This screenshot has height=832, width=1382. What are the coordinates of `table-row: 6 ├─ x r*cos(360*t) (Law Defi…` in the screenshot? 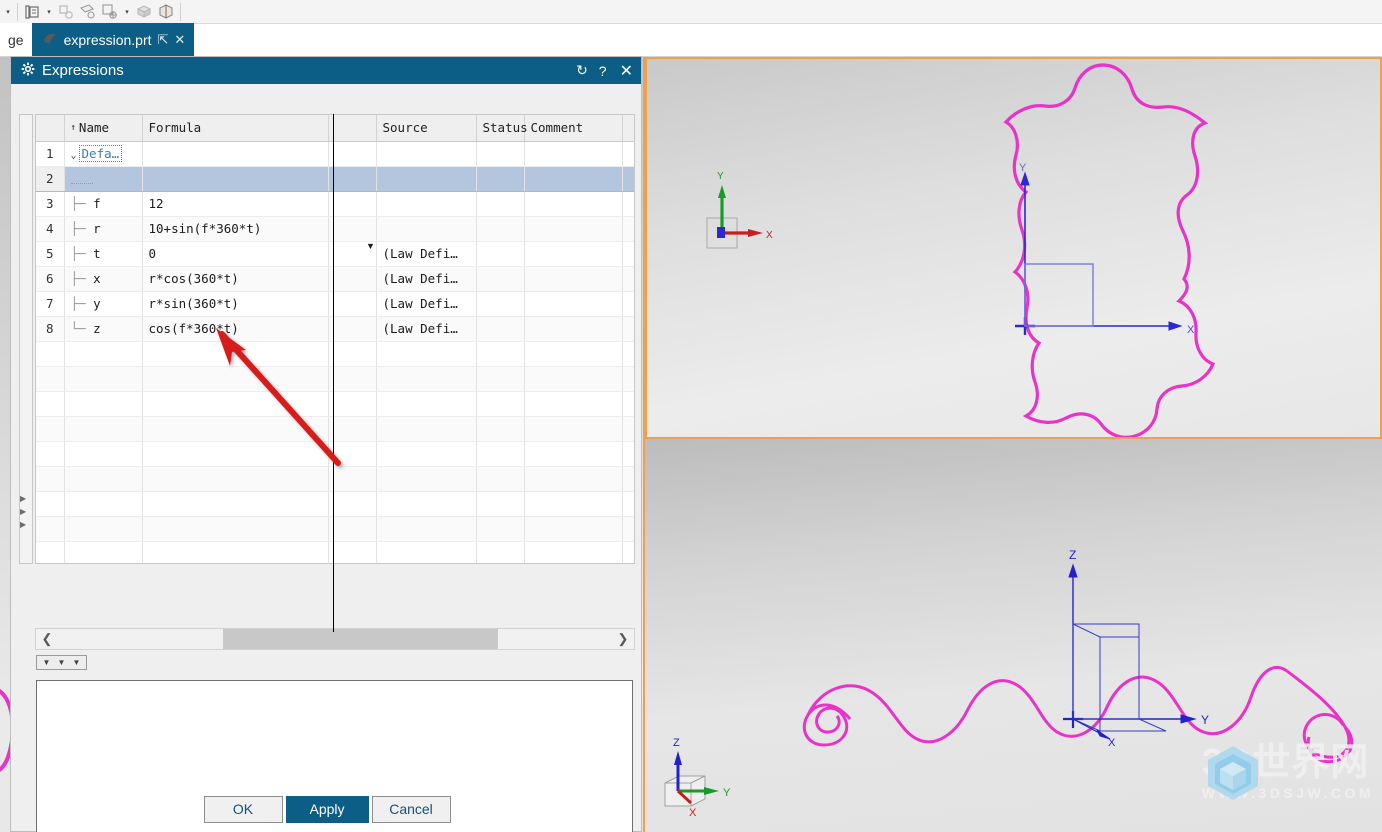 It's located at (335, 279).